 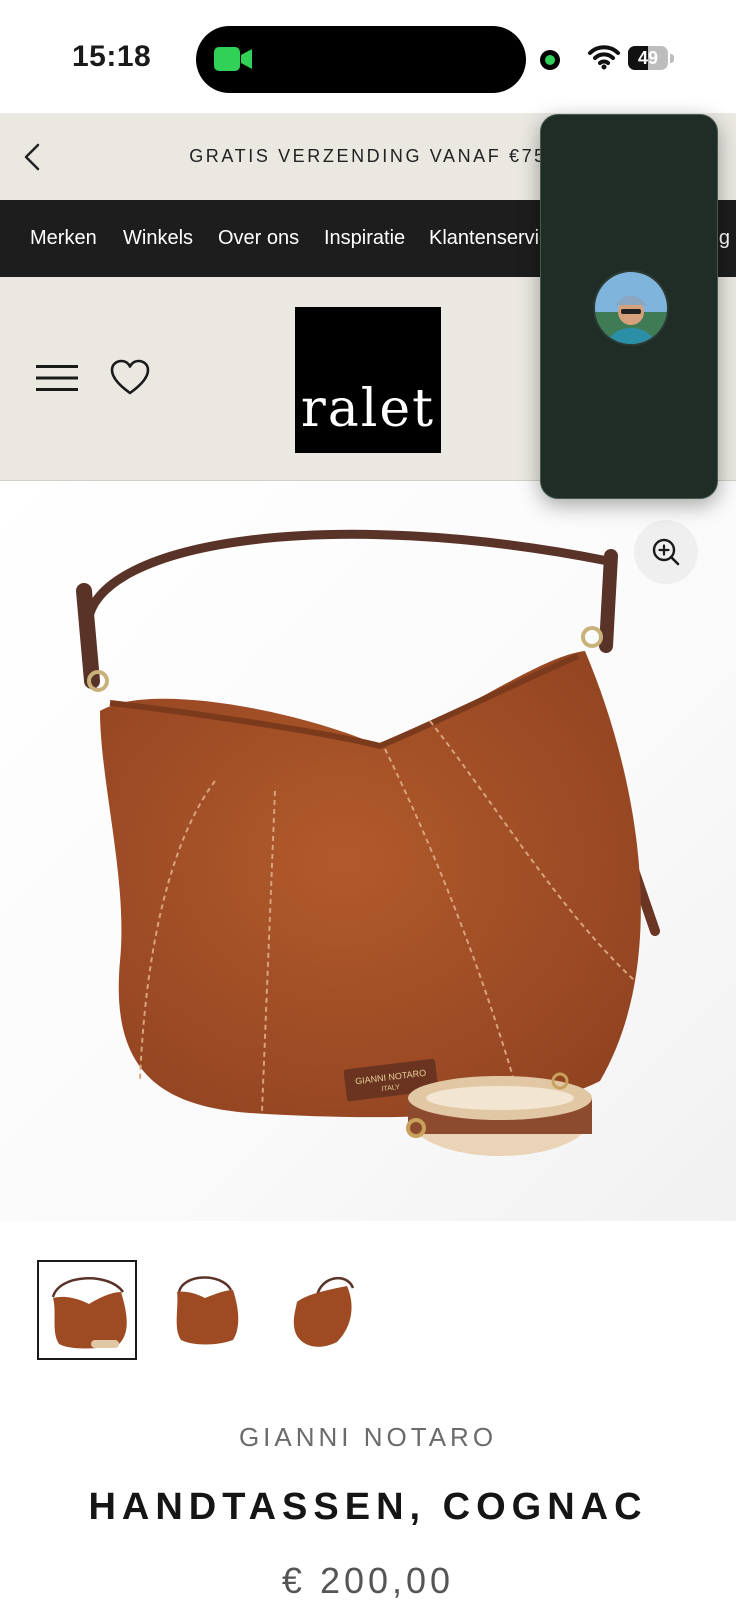 I want to click on battery-icon: 49, so click(x=648, y=58).